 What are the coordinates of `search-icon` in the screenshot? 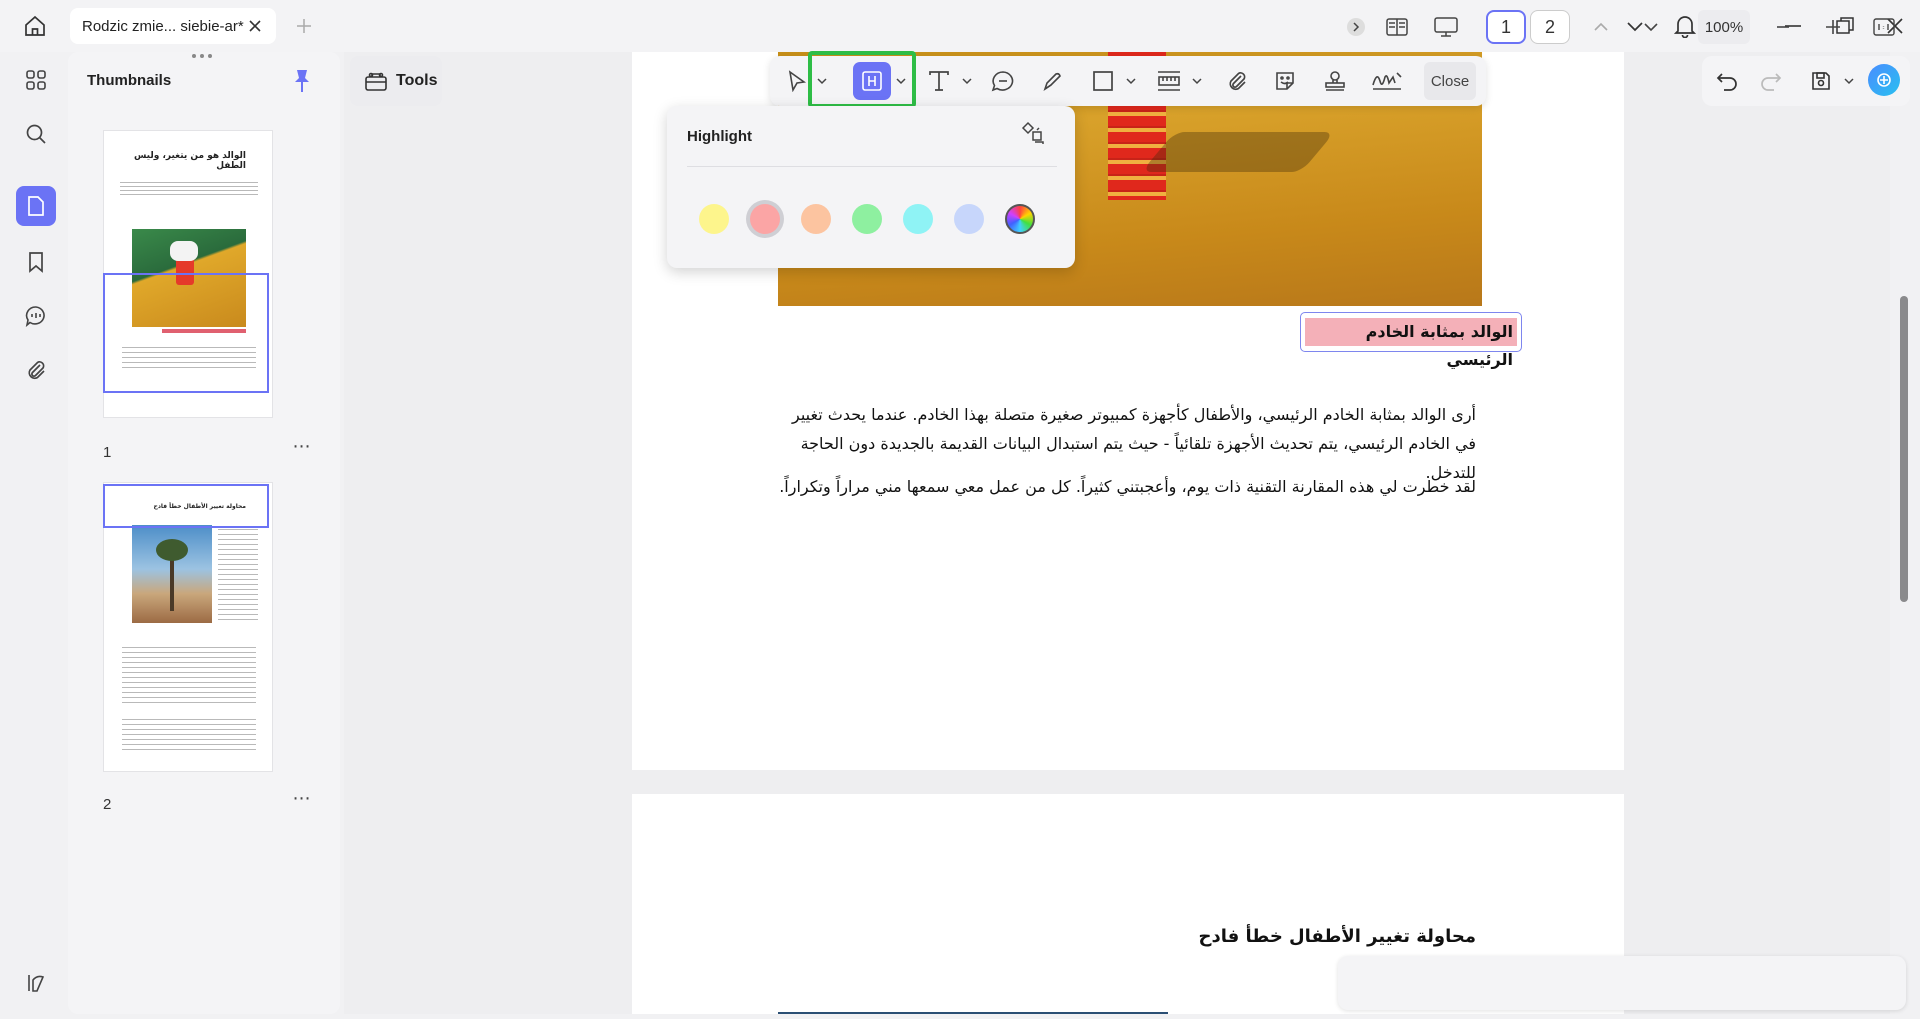 It's located at (36, 134).